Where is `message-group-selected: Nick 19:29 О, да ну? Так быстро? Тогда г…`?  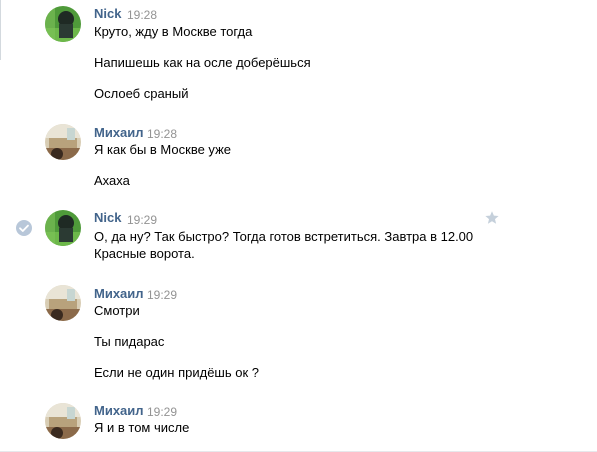
message-group-selected: Nick 19:29 О, да ну? Так быстро? Тогда г… is located at coordinates (298, 236).